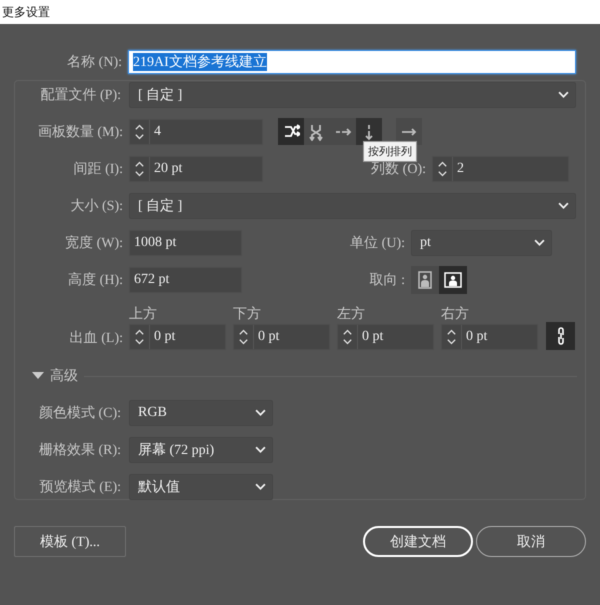 This screenshot has height=605, width=600. Describe the element at coordinates (481, 243) in the screenshot. I see `unit-dropdown: pt` at that location.